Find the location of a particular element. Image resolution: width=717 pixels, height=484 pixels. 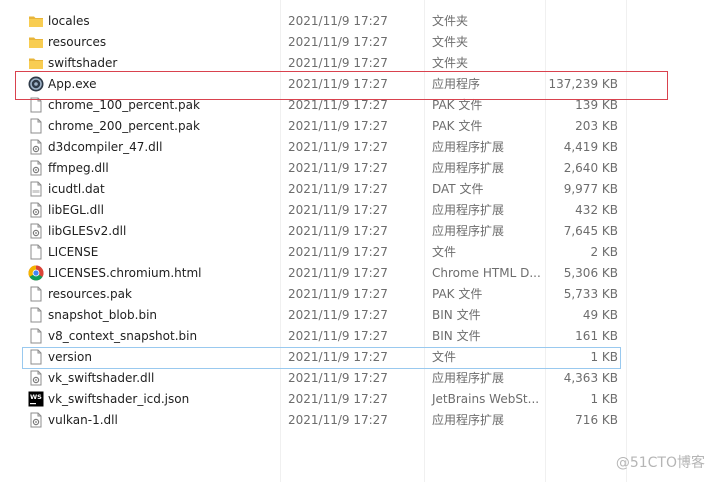

file-row: libEGL.dll 2021/11/9 17:27 应用程序扩展 432 KB is located at coordinates (358, 210).